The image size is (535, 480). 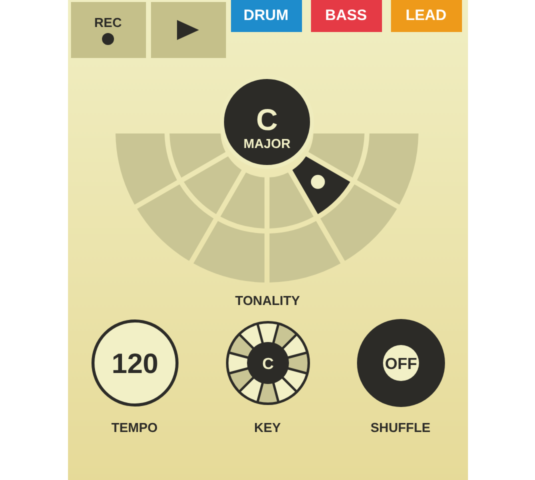 What do you see at coordinates (108, 30) in the screenshot?
I see `record-button: REC` at bounding box center [108, 30].